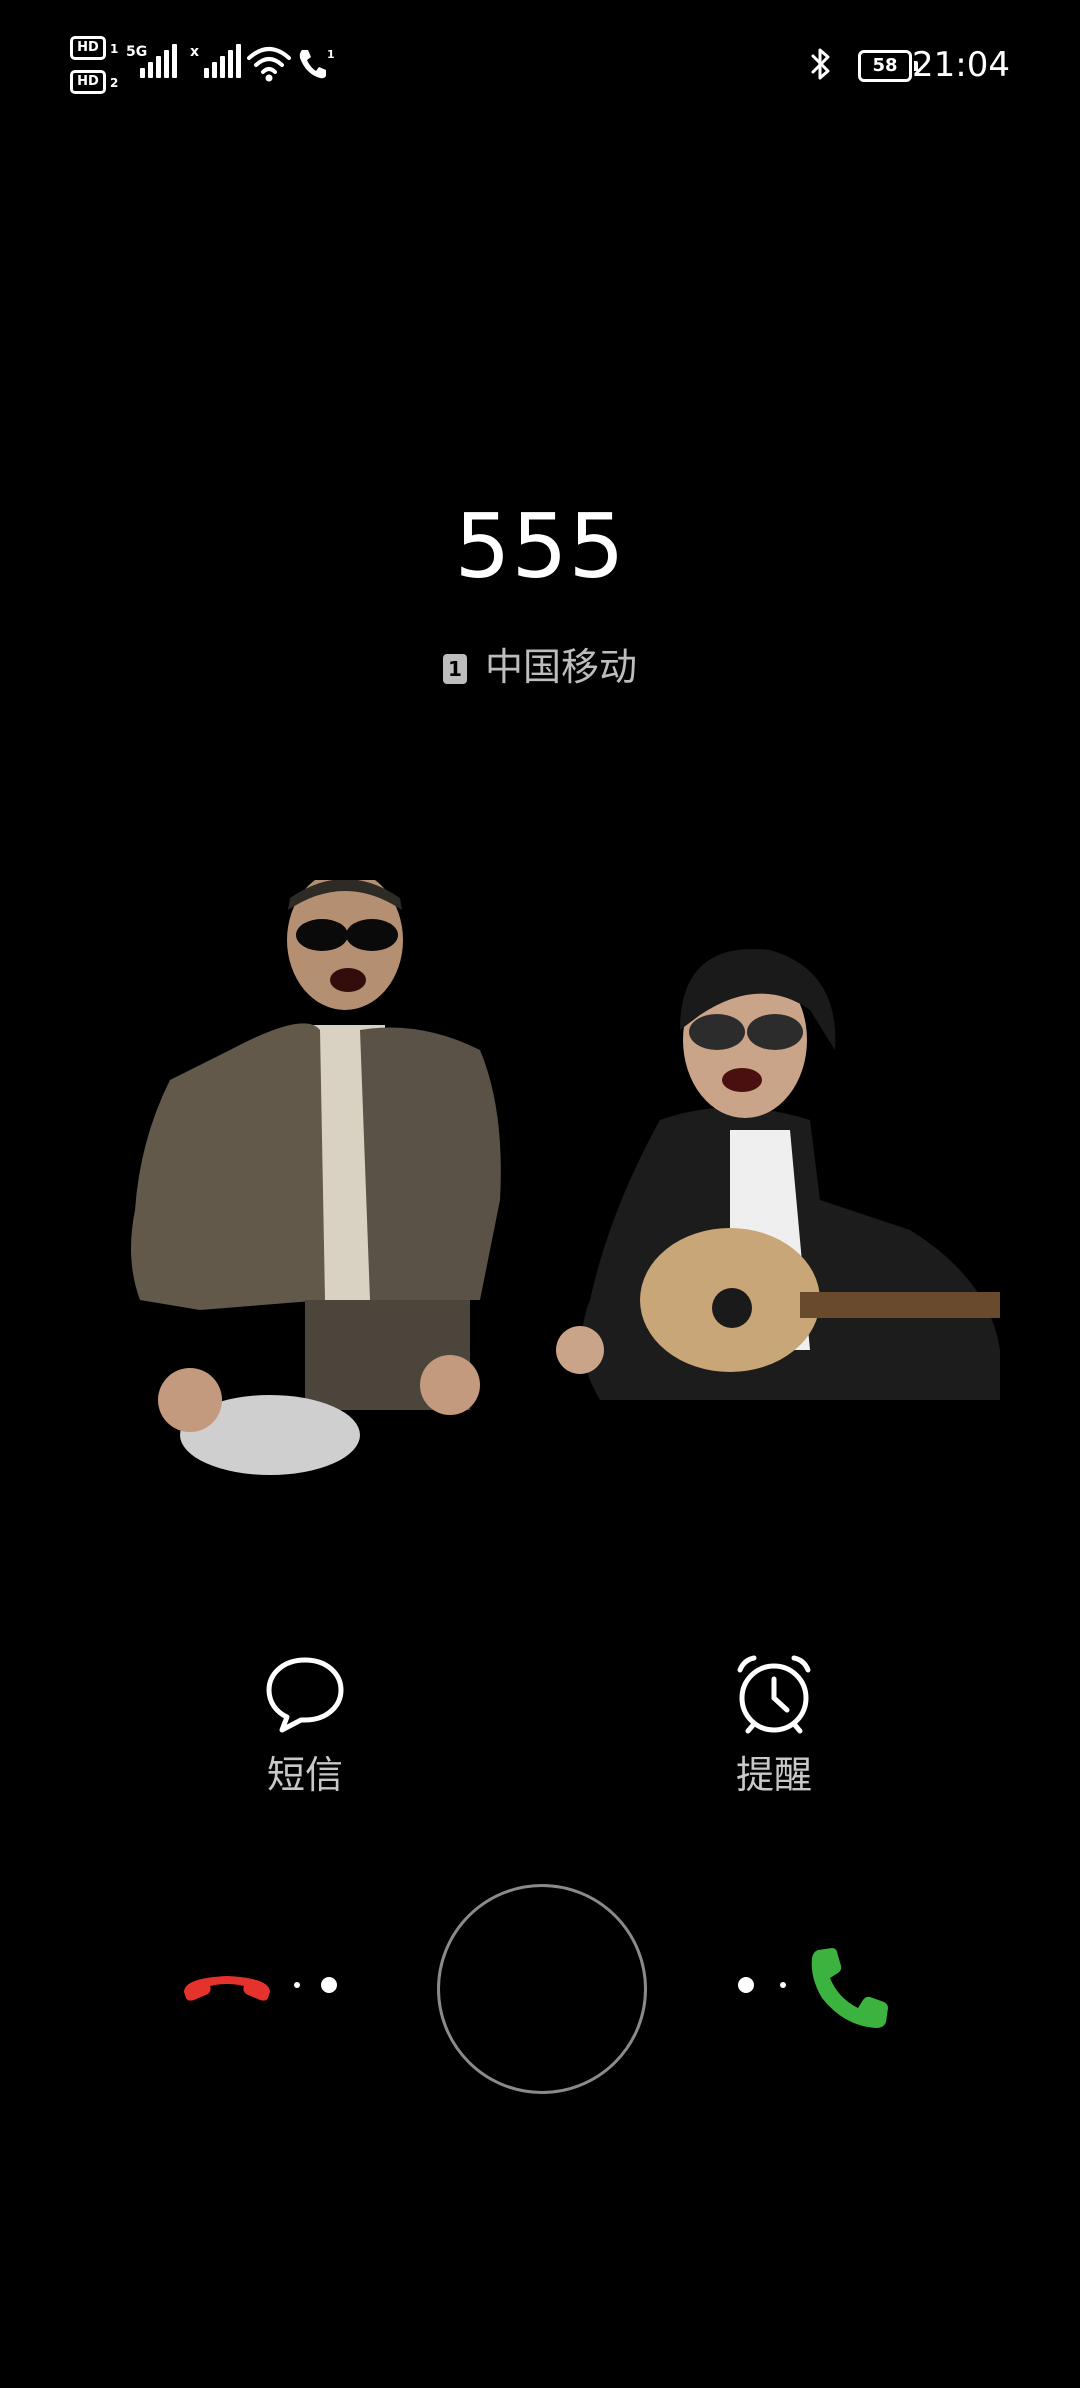 Image resolution: width=1080 pixels, height=2388 pixels. I want to click on message-reply-button: 短信, so click(305, 1726).